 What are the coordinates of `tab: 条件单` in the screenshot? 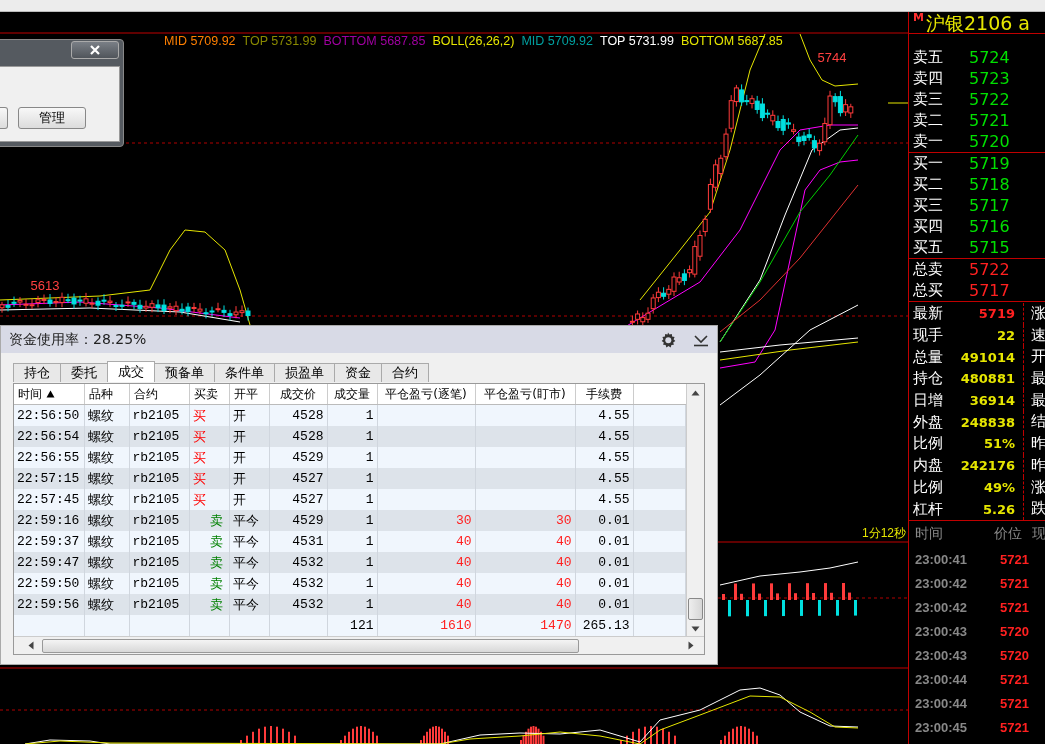 It's located at (244, 372).